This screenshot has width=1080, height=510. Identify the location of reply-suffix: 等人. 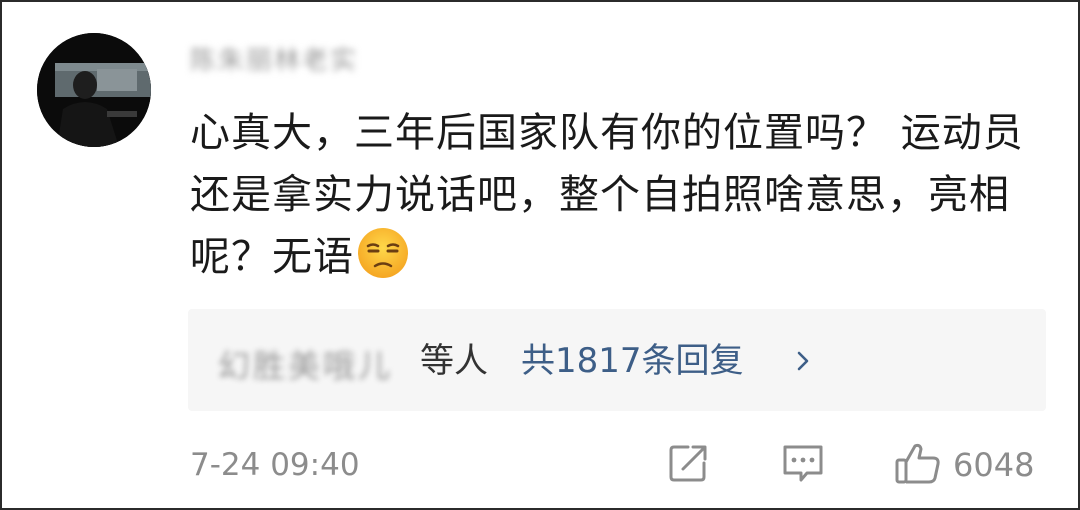
(454, 361).